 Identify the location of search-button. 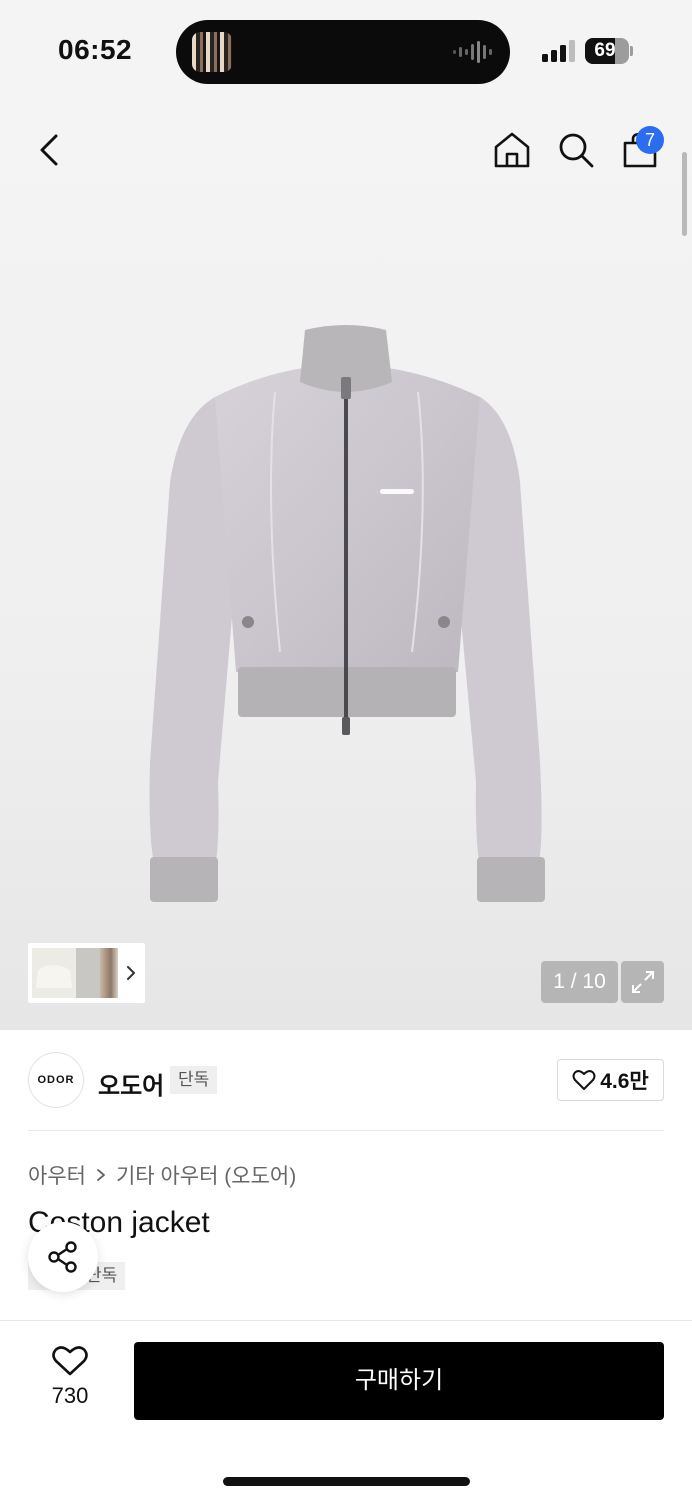
(576, 150).